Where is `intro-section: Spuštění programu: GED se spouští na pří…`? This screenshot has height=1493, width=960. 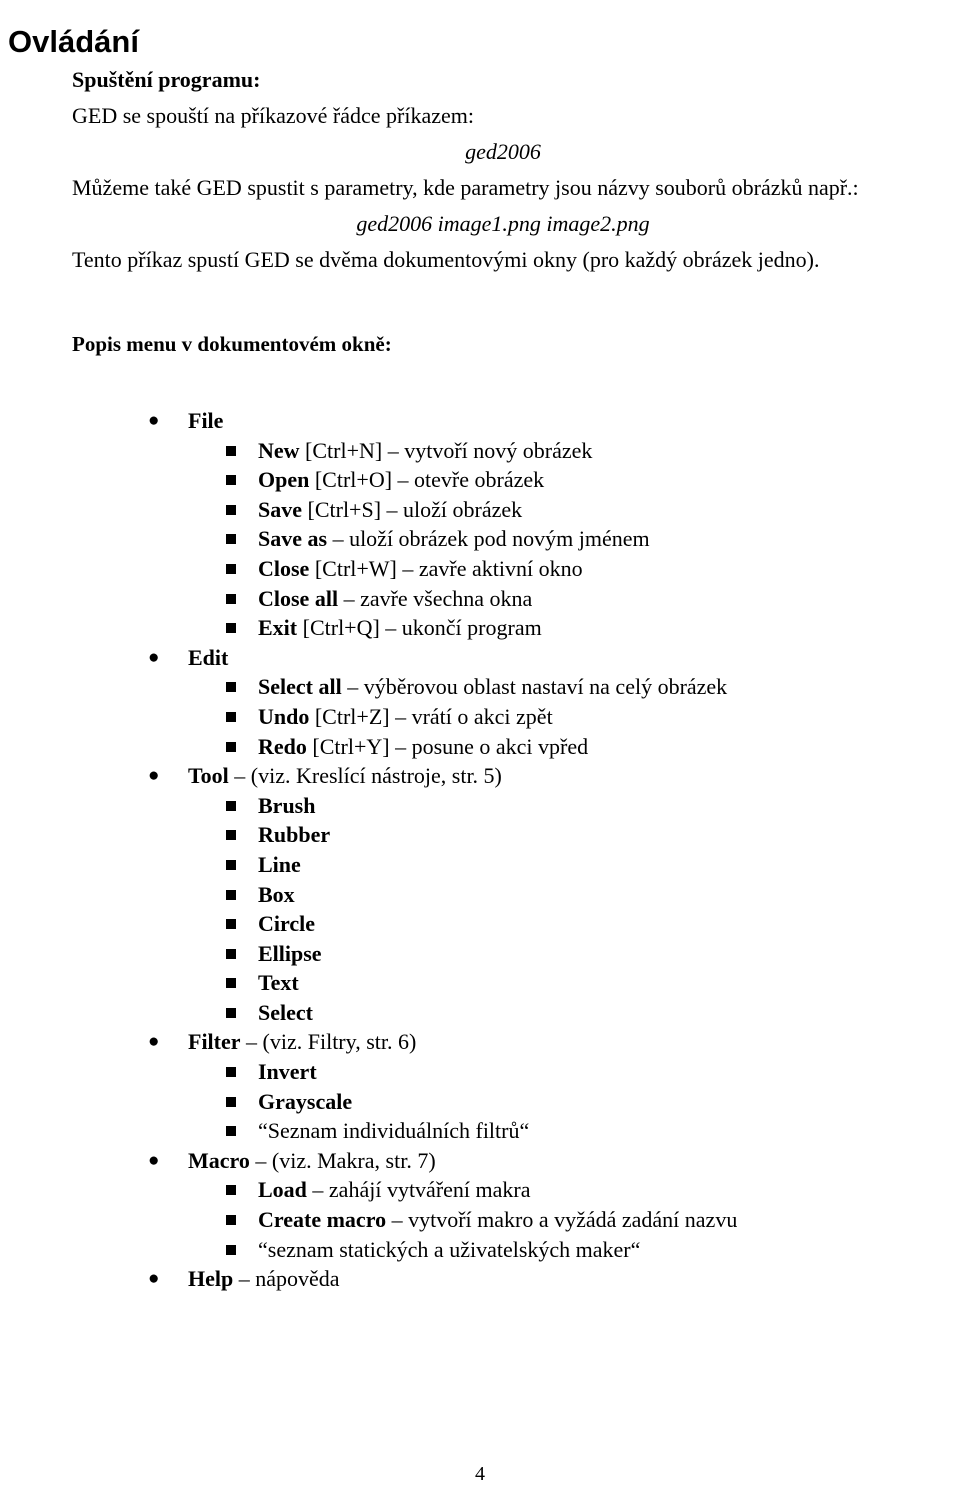
intro-section: Spuštění programu: GED se spouští na pří… is located at coordinates (503, 170).